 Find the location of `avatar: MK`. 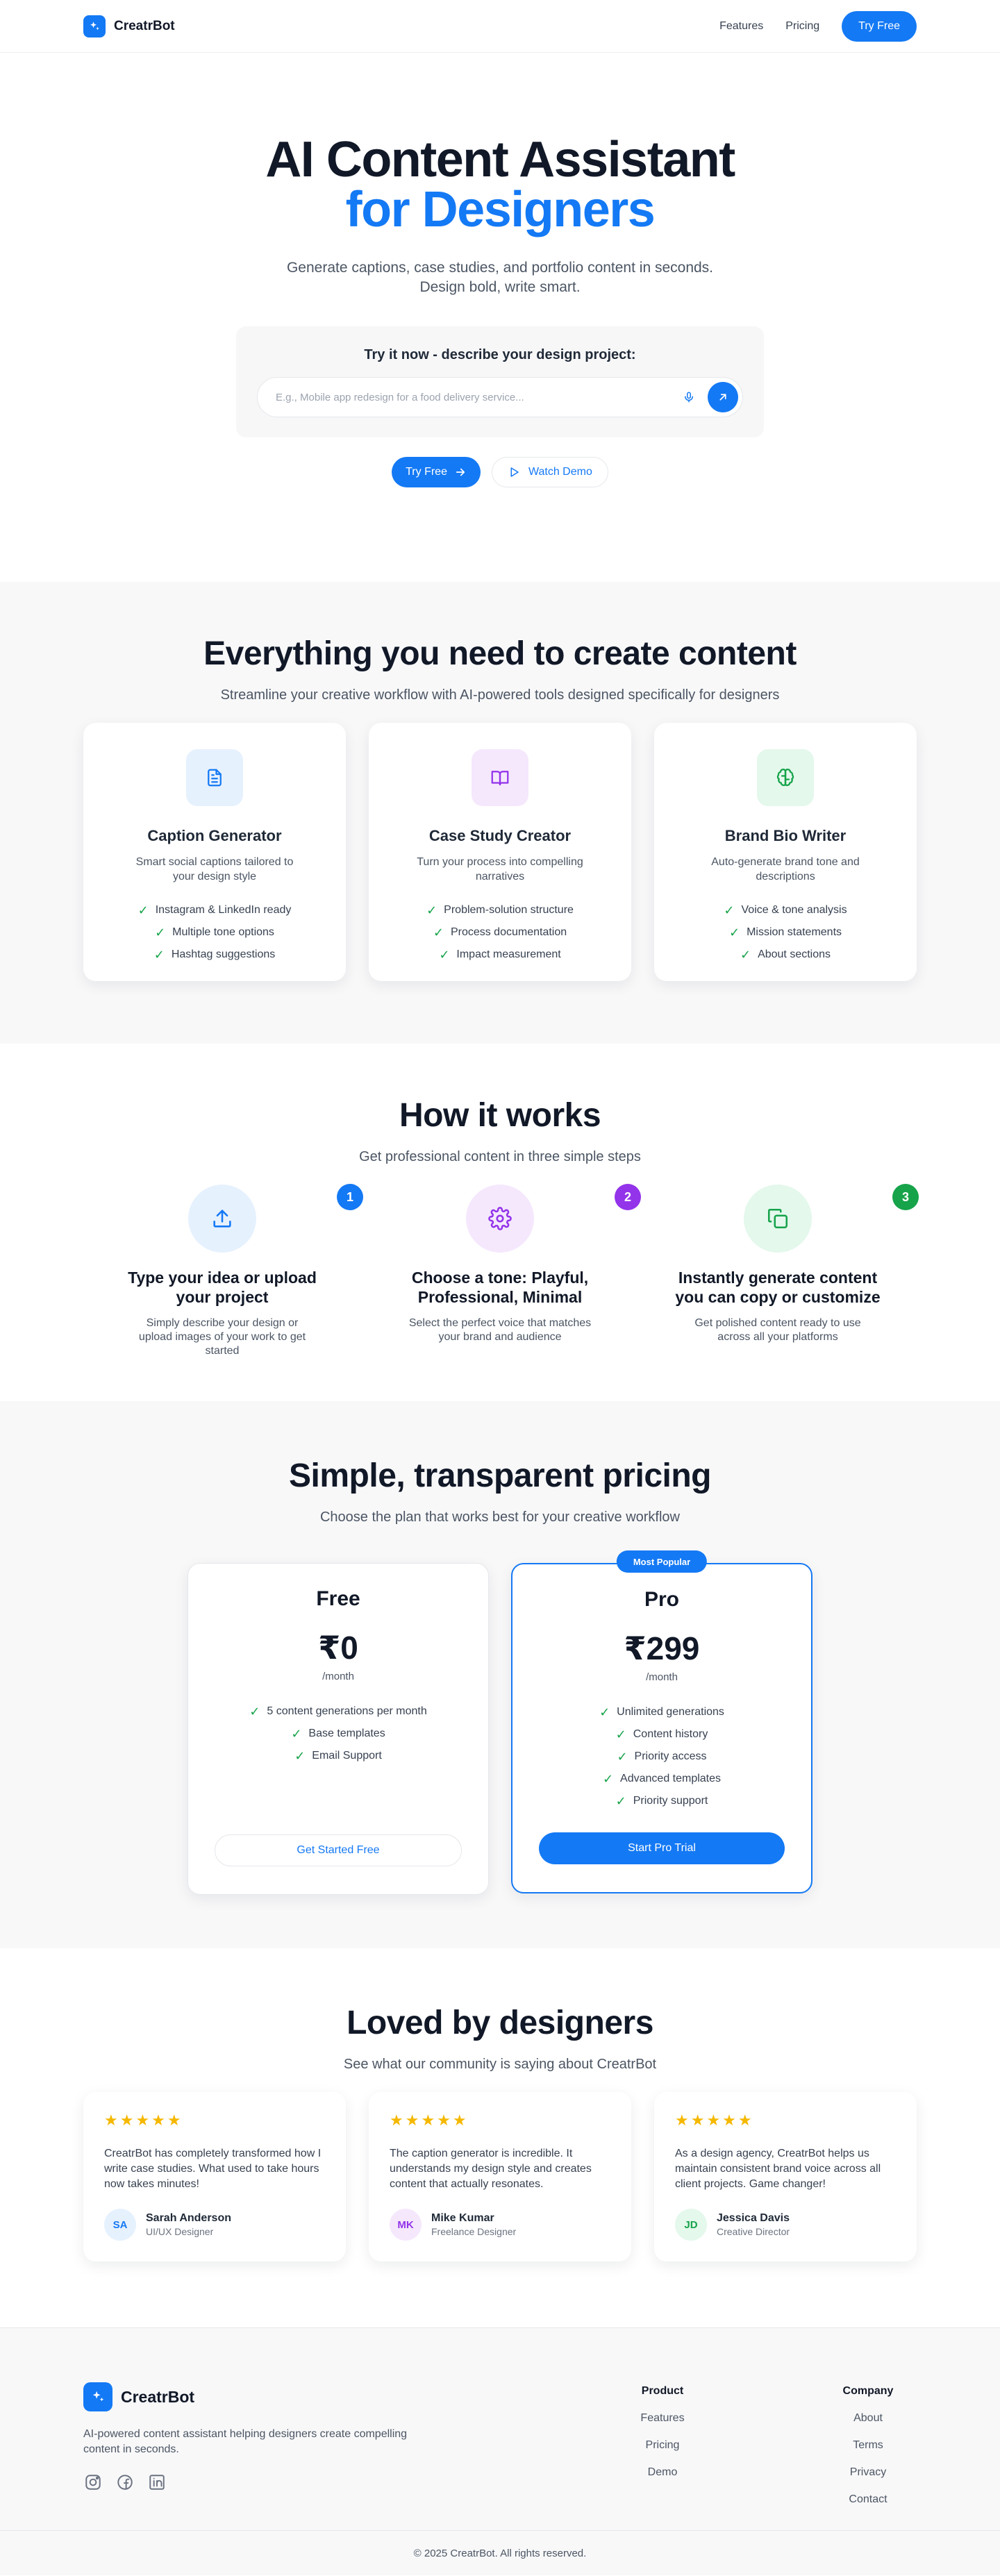

avatar: MK is located at coordinates (406, 2225).